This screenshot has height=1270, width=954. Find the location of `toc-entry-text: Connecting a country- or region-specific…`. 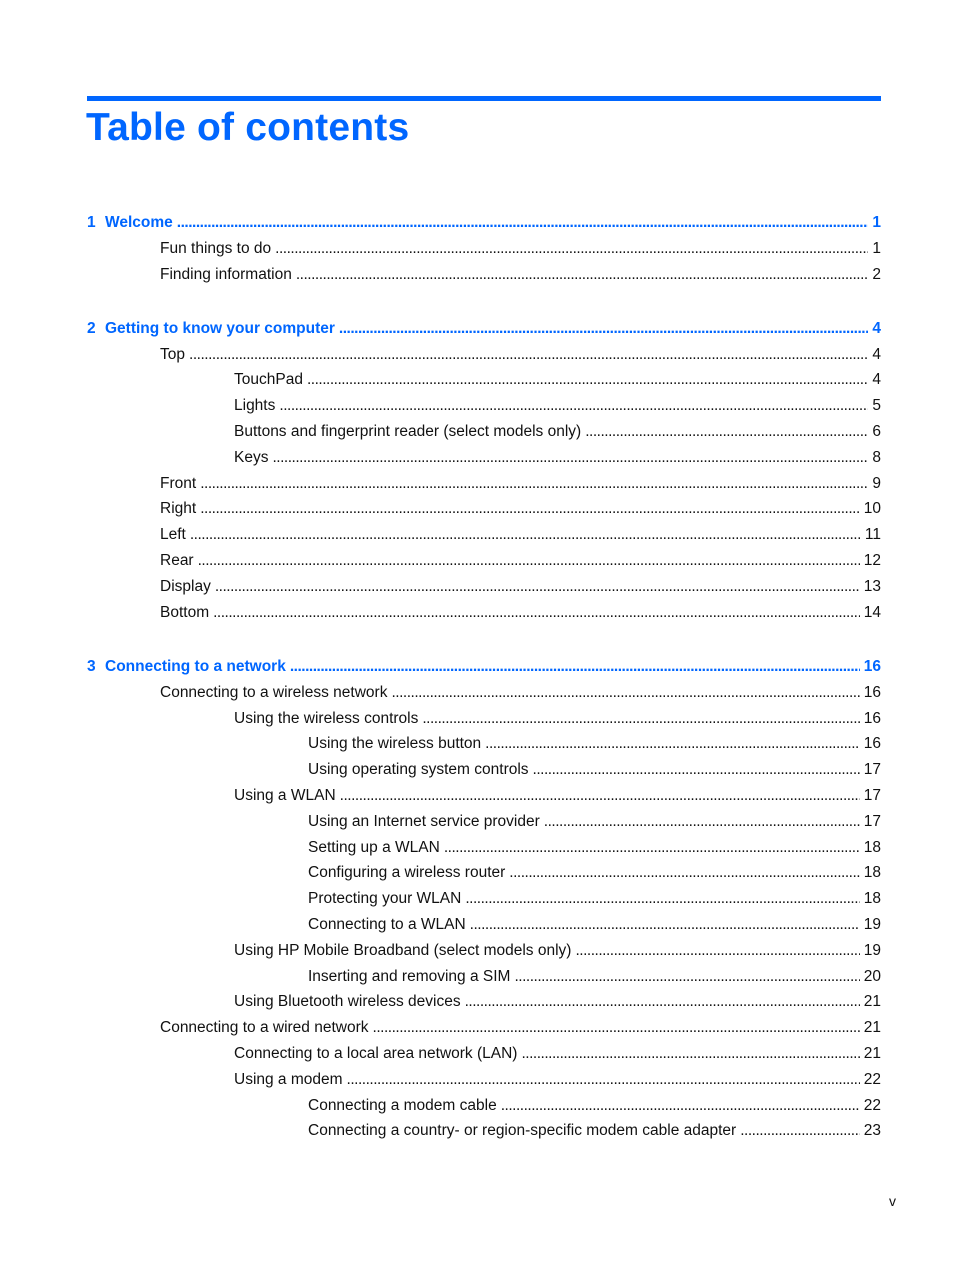

toc-entry-text: Connecting a country- or region-specific… is located at coordinates (522, 1131).